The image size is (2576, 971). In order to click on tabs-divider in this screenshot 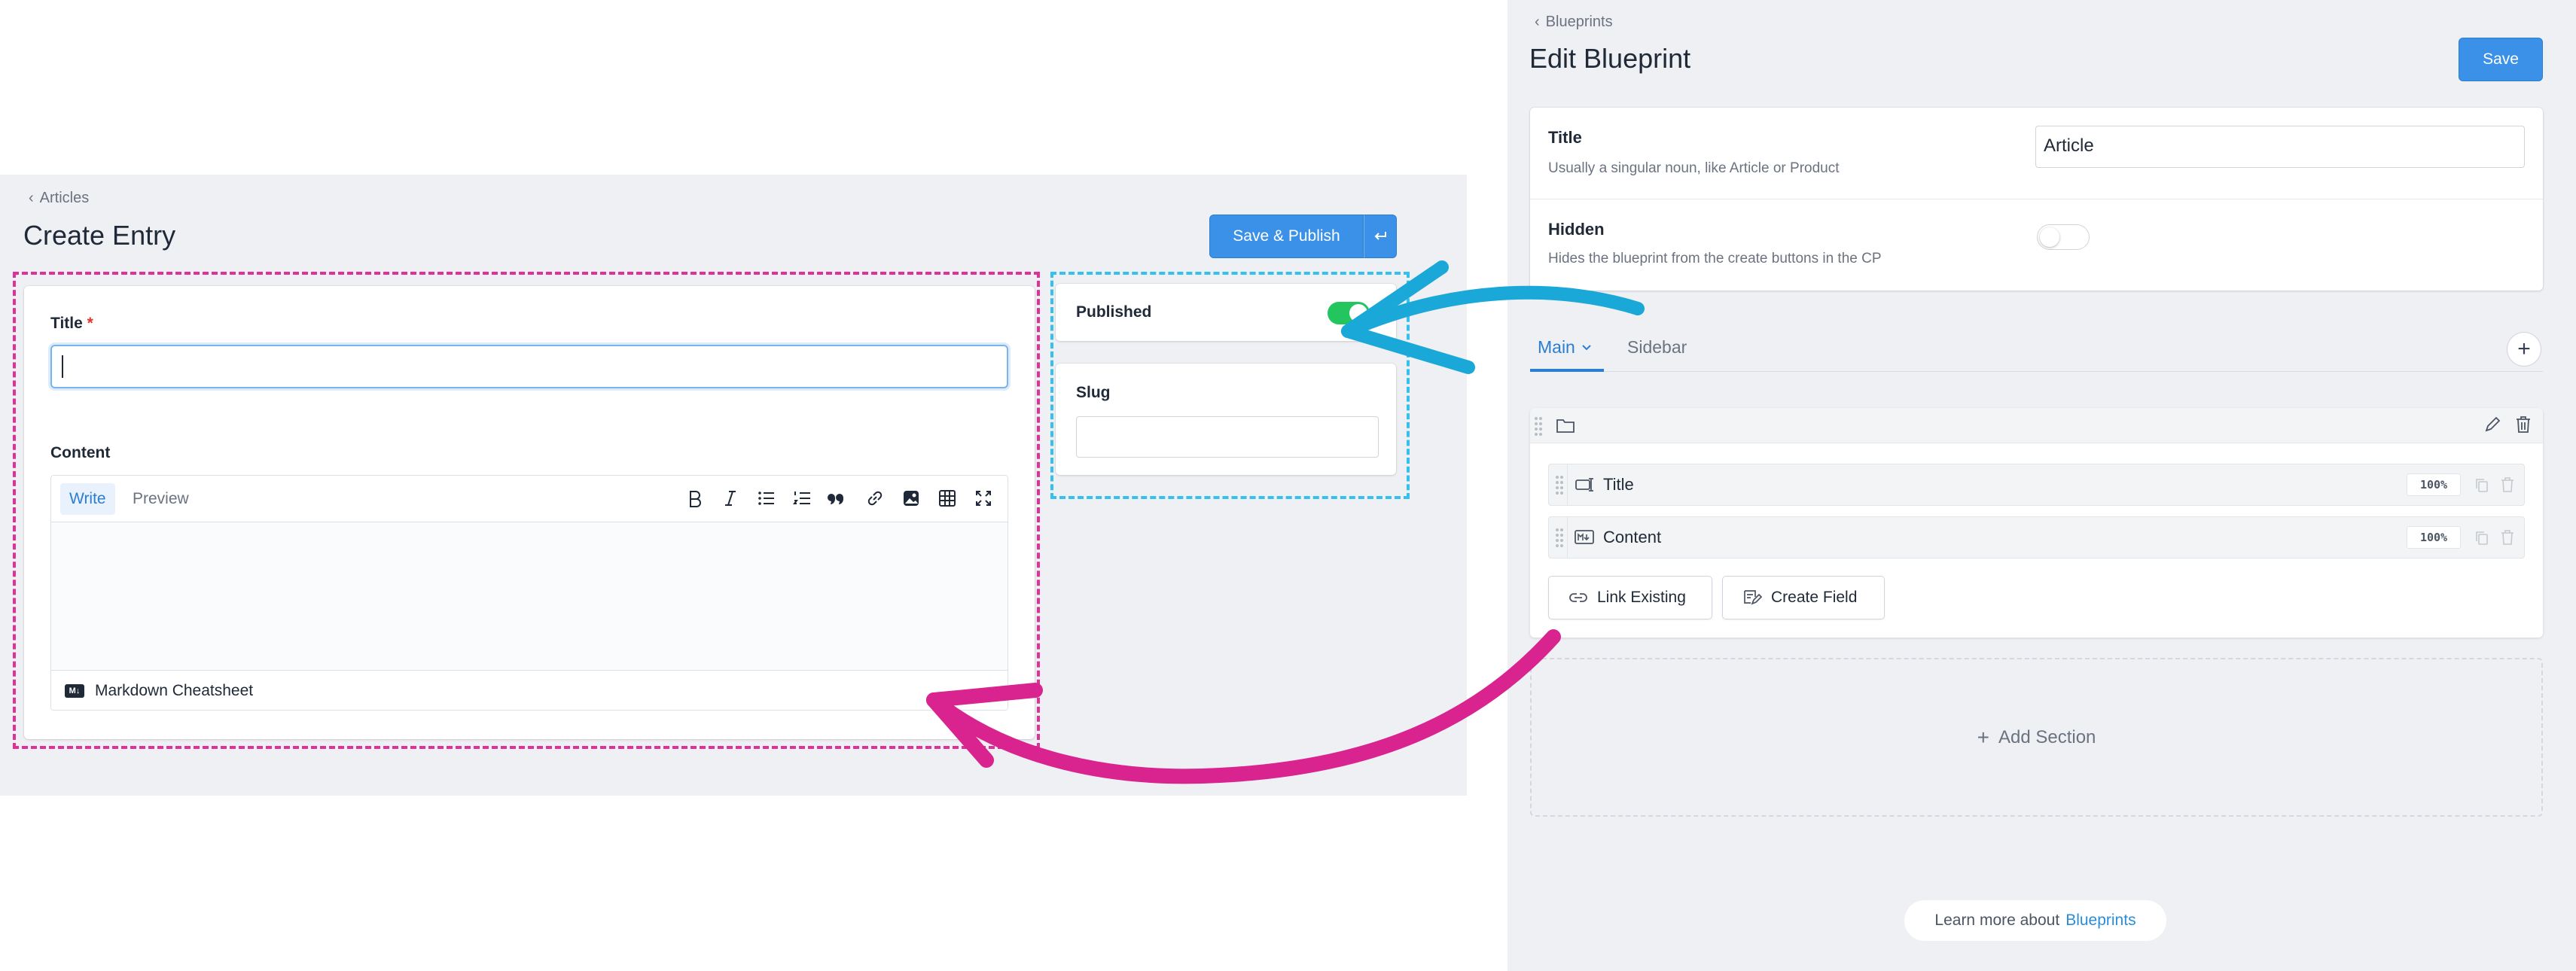, I will do `click(2036, 371)`.